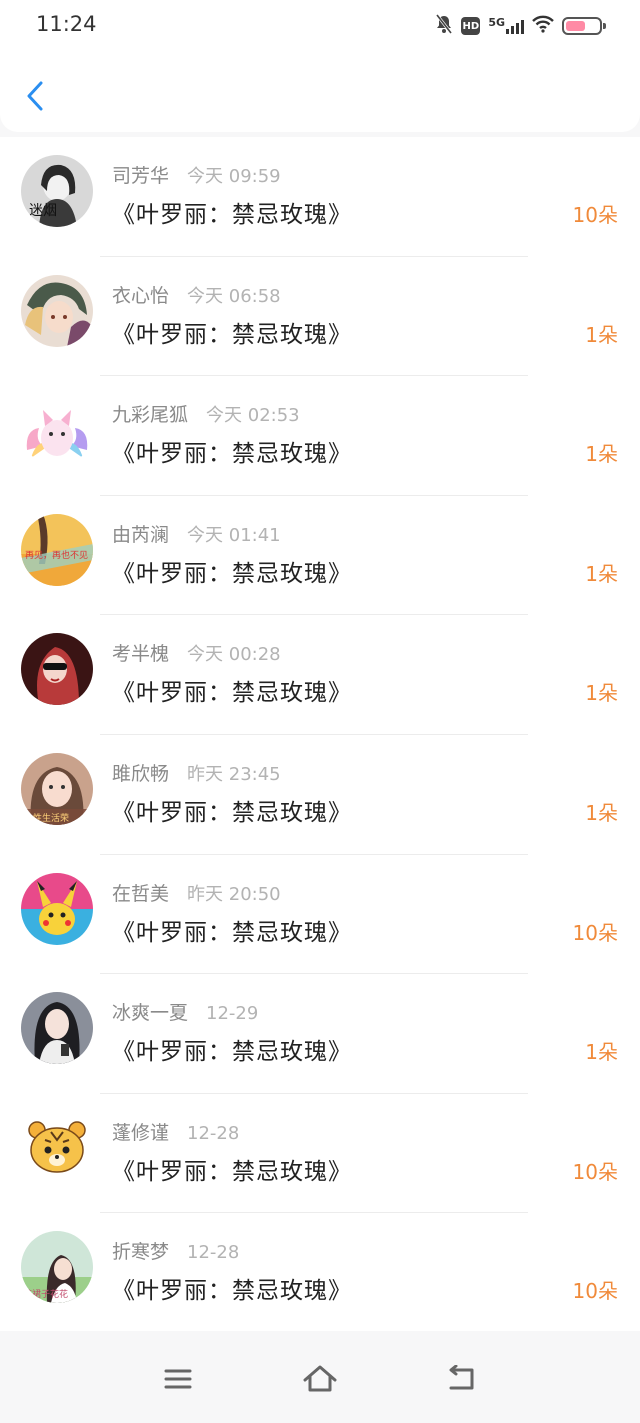 The width and height of the screenshot is (640, 1423). I want to click on chevron-left-icon, so click(35, 96).